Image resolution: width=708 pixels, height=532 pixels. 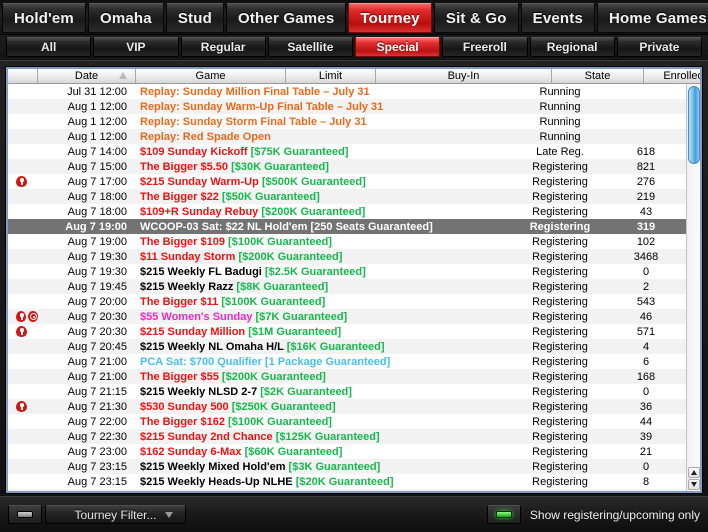 What do you see at coordinates (158, 91) in the screenshot?
I see `tournament-name-prefix: Replay` at bounding box center [158, 91].